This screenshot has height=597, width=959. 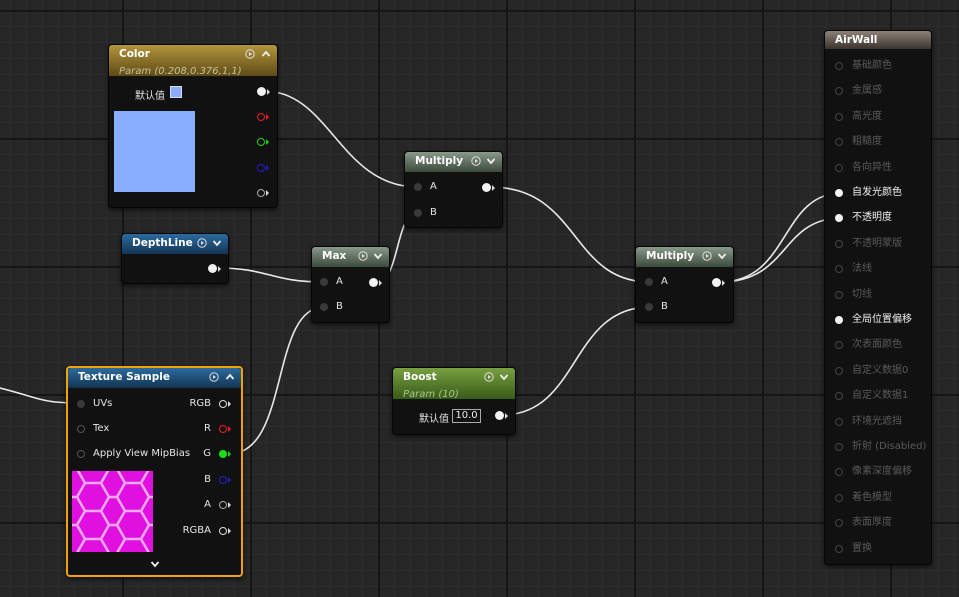 I want to click on multiply-1-header: Multiply, so click(x=453, y=162).